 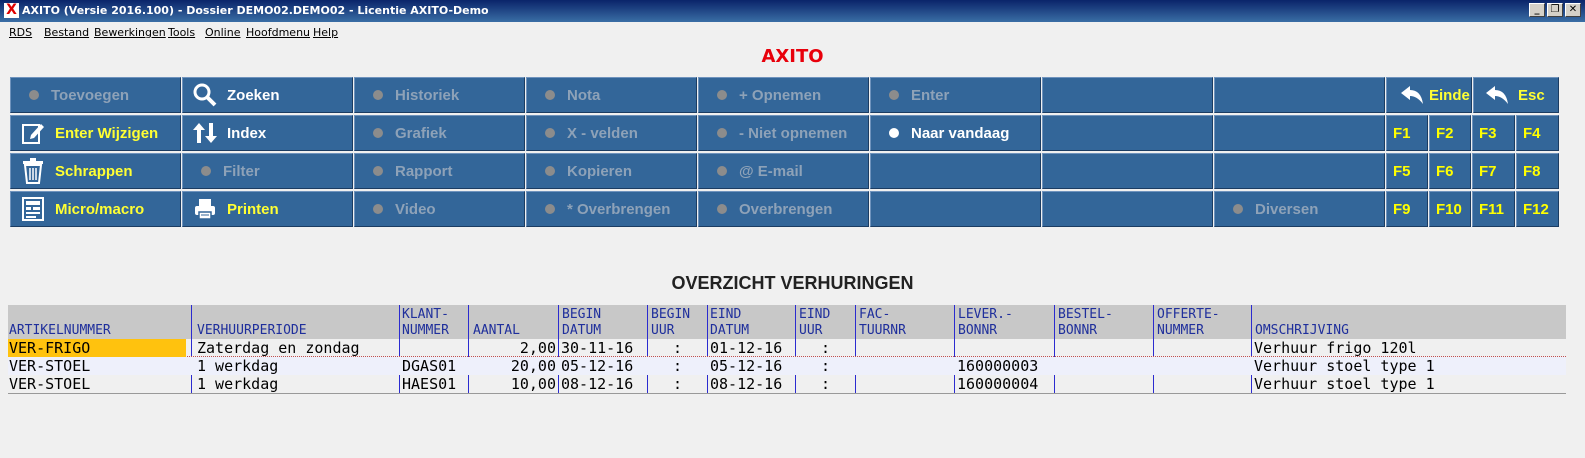 What do you see at coordinates (325, 32) in the screenshot?
I see `menu-help: Help` at bounding box center [325, 32].